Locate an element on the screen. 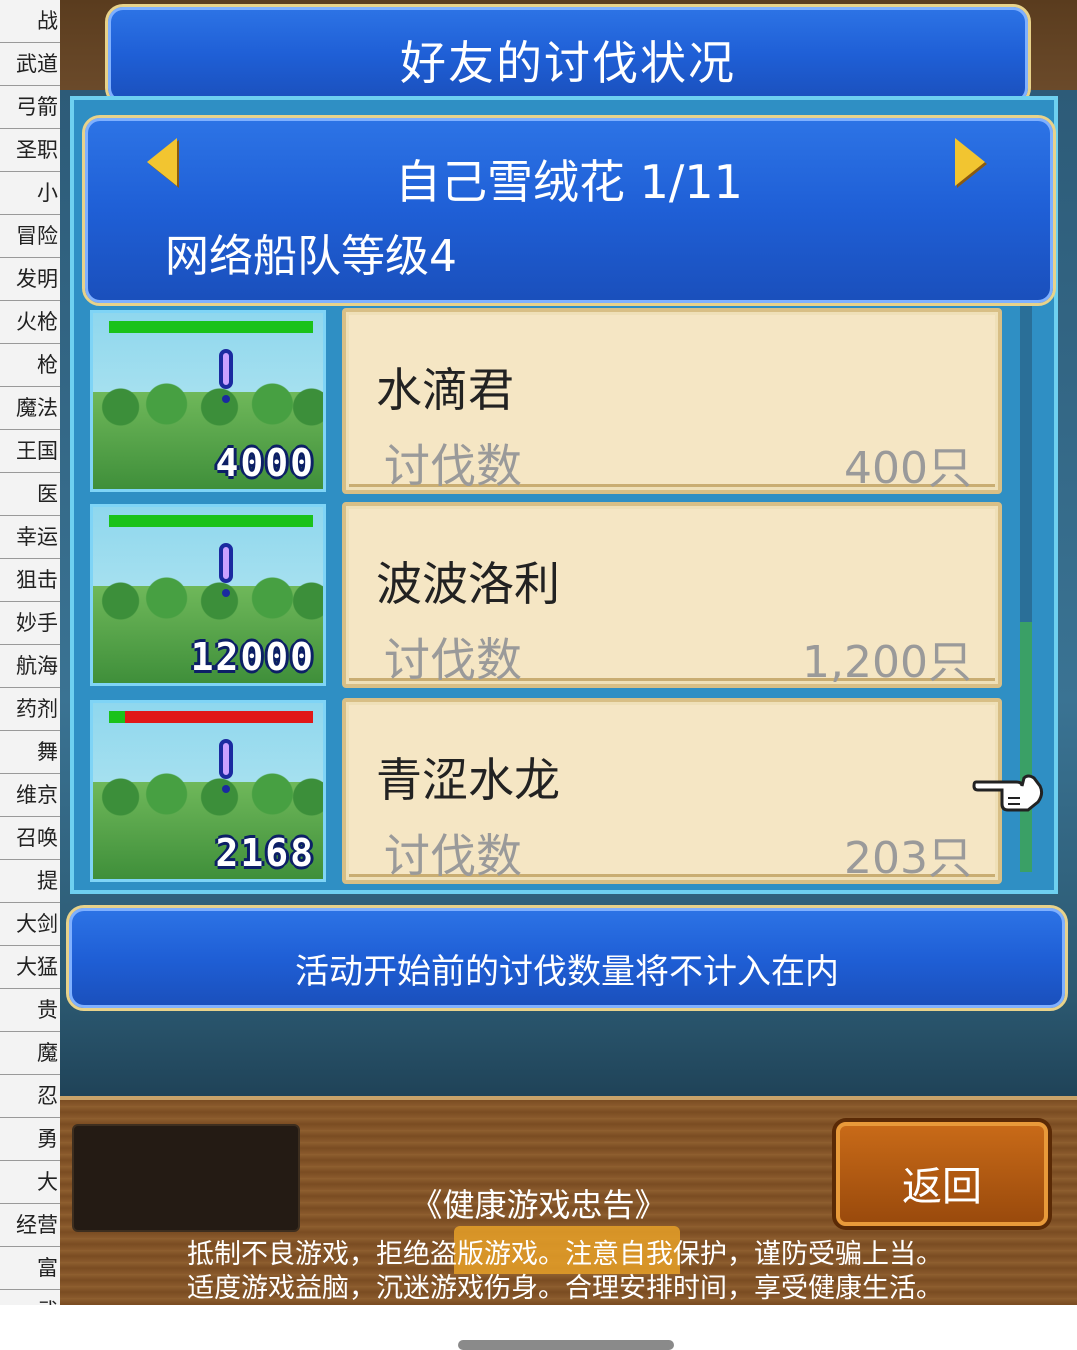 Image resolution: width=1077 pixels, height=1350 pixels. page-title: 好友的讨伐状况 is located at coordinates (568, 63).